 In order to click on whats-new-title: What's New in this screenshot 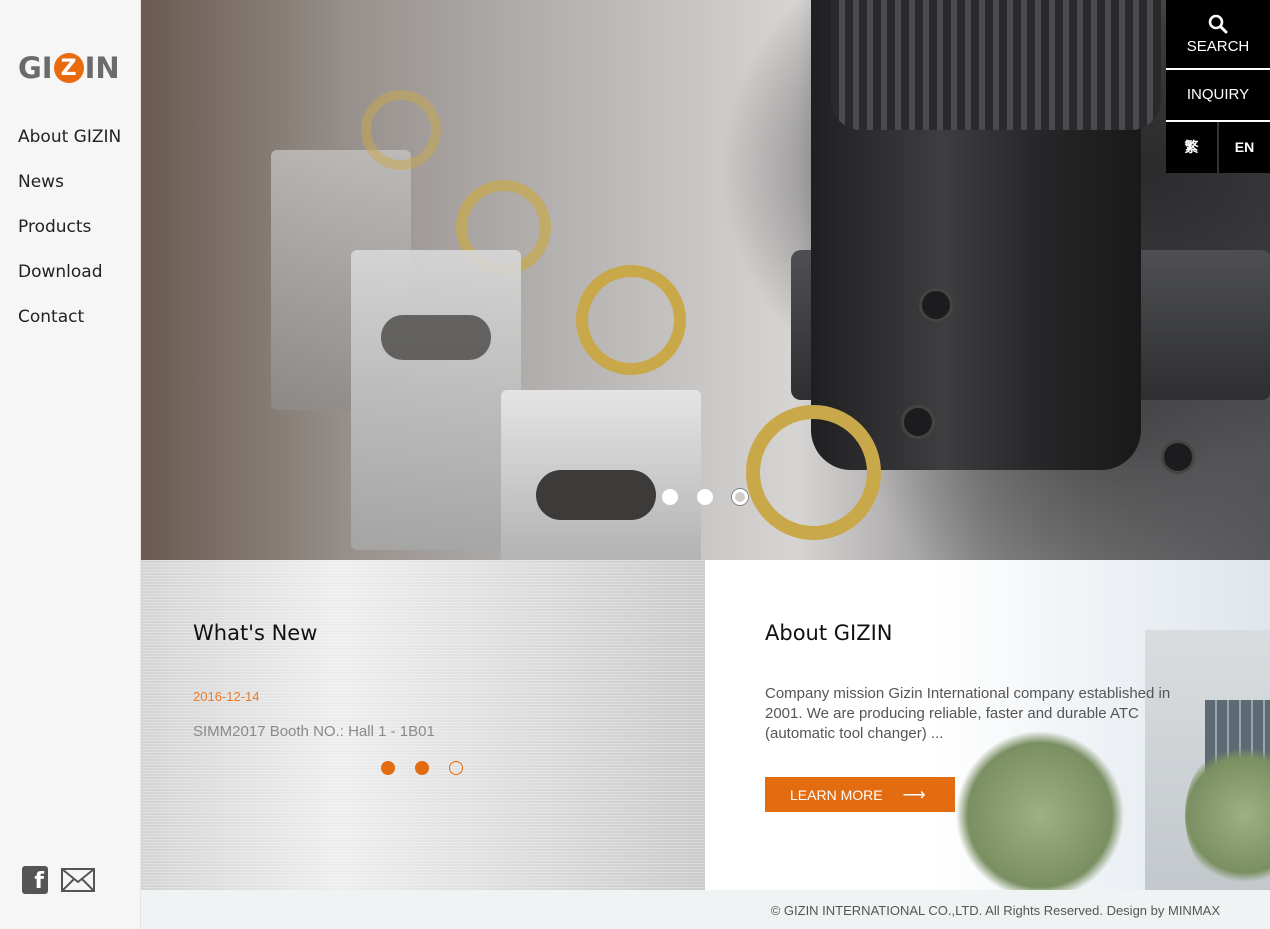, I will do `click(255, 633)`.